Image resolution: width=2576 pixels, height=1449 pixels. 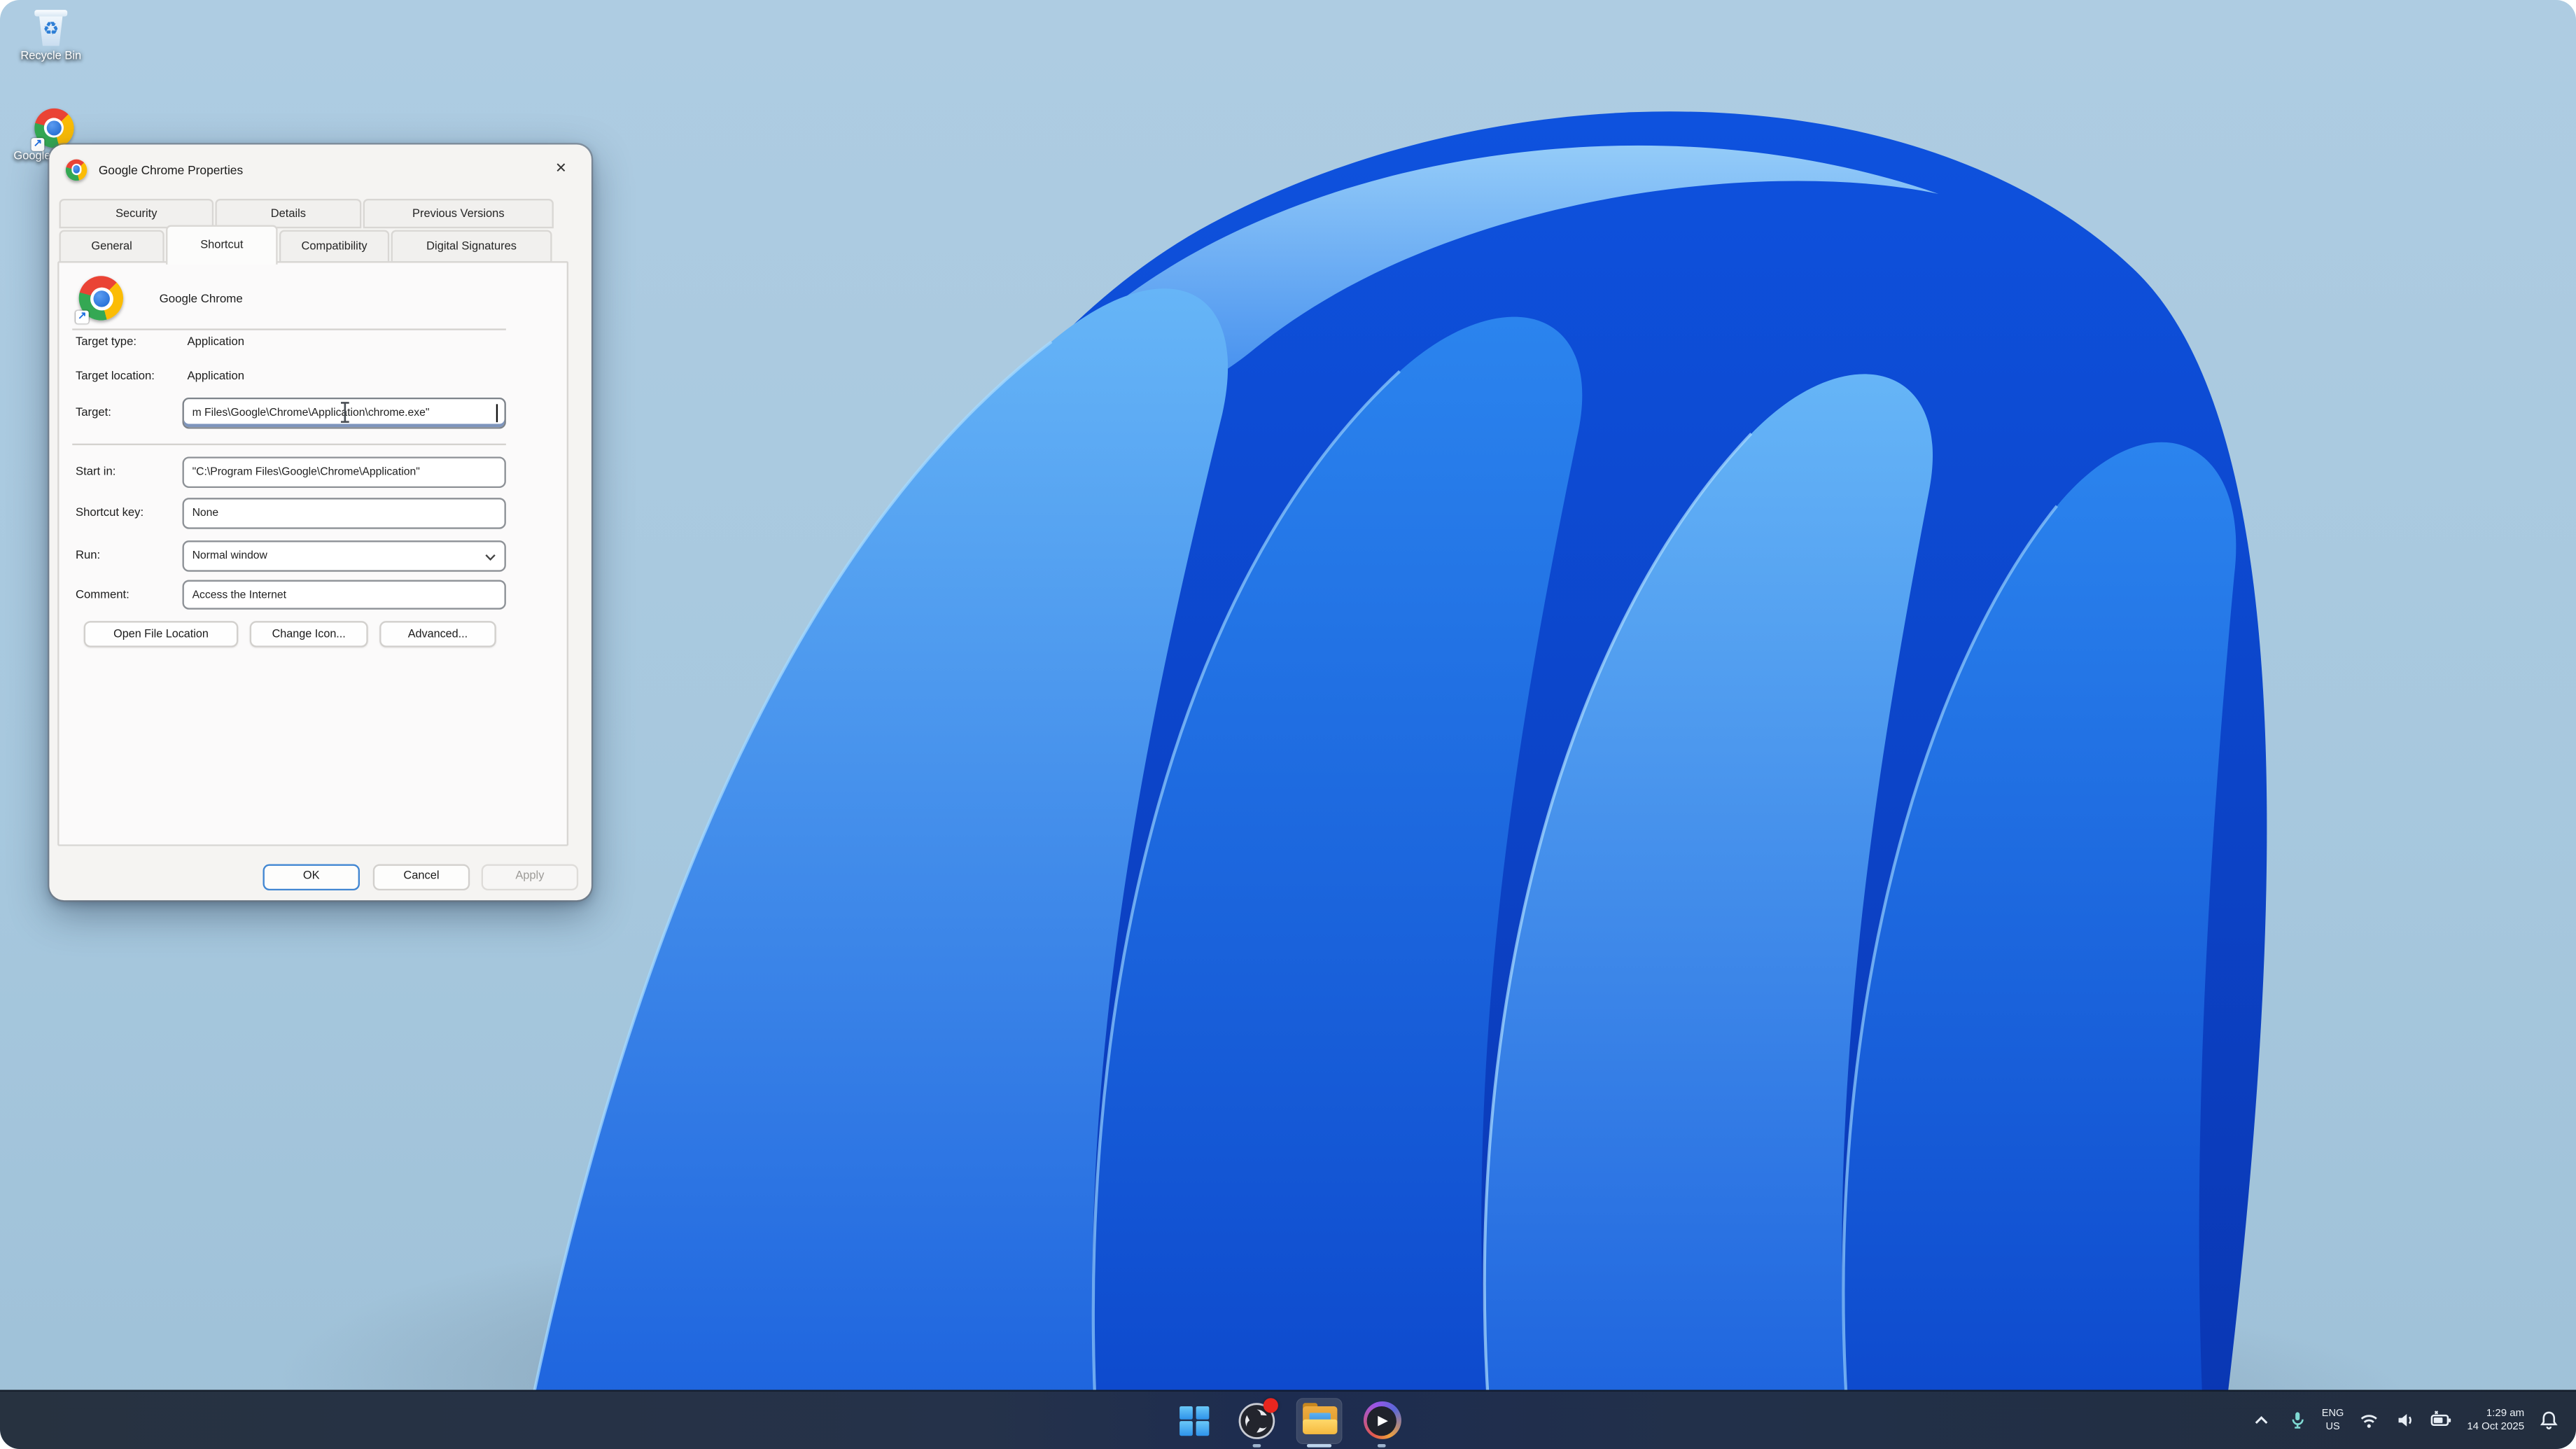 I want to click on media-player-icon: ▶, so click(x=1381, y=1420).